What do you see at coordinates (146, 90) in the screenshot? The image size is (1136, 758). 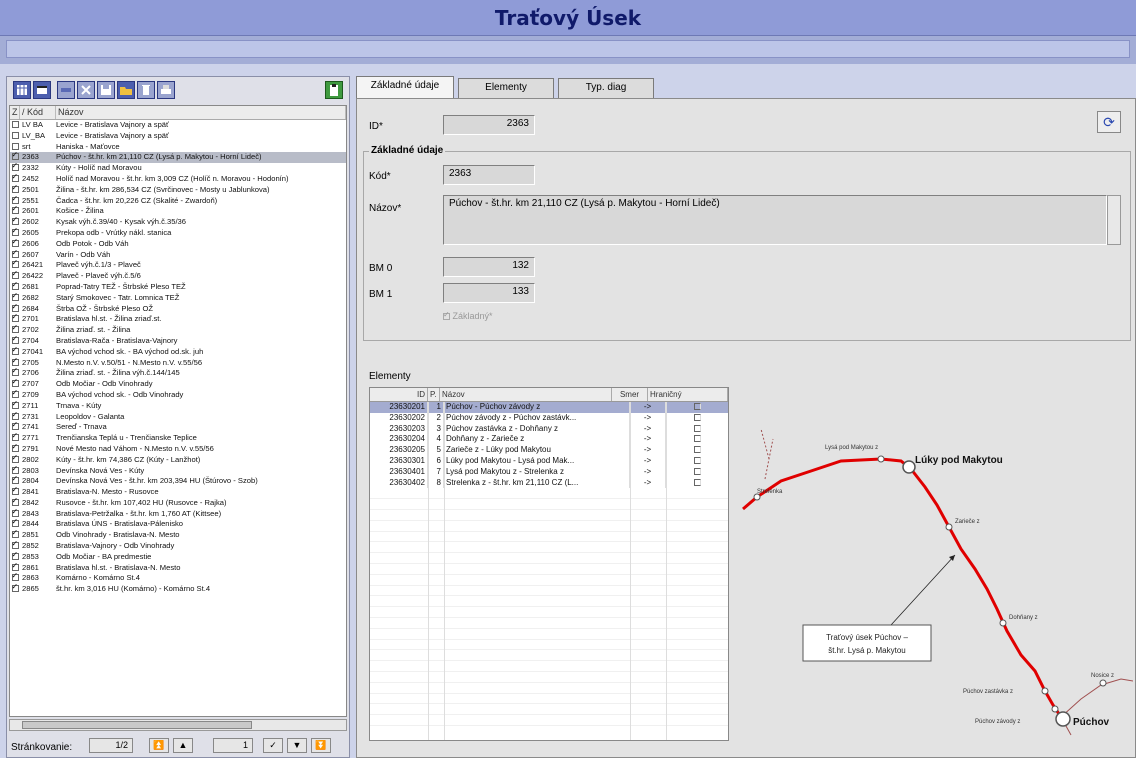 I see `trash-icon` at bounding box center [146, 90].